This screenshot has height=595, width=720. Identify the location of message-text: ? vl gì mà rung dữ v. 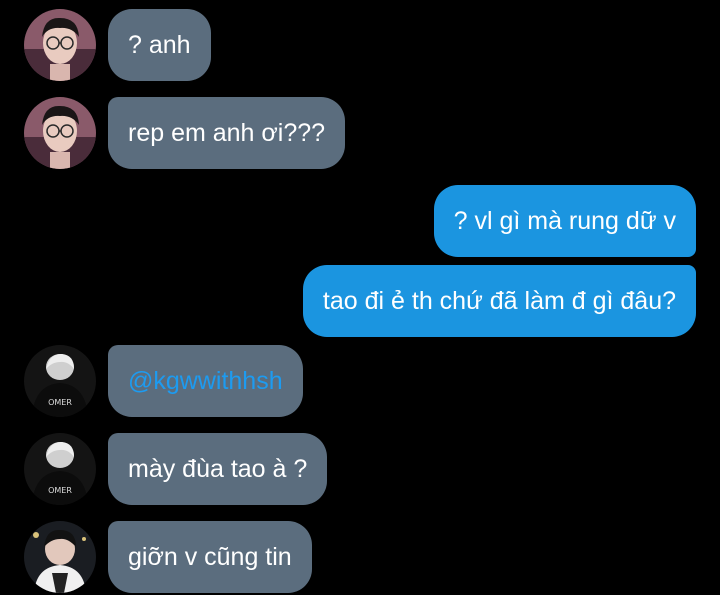
(564, 221).